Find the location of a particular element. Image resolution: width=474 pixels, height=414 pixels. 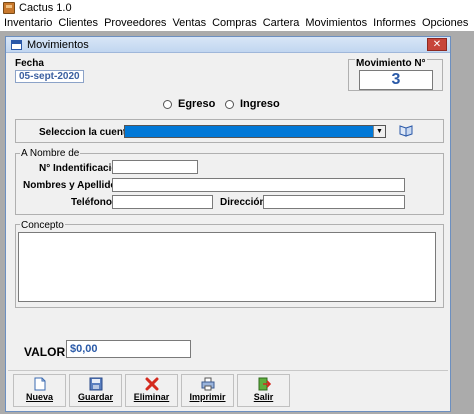

salir-label: Salir is located at coordinates (263, 397).